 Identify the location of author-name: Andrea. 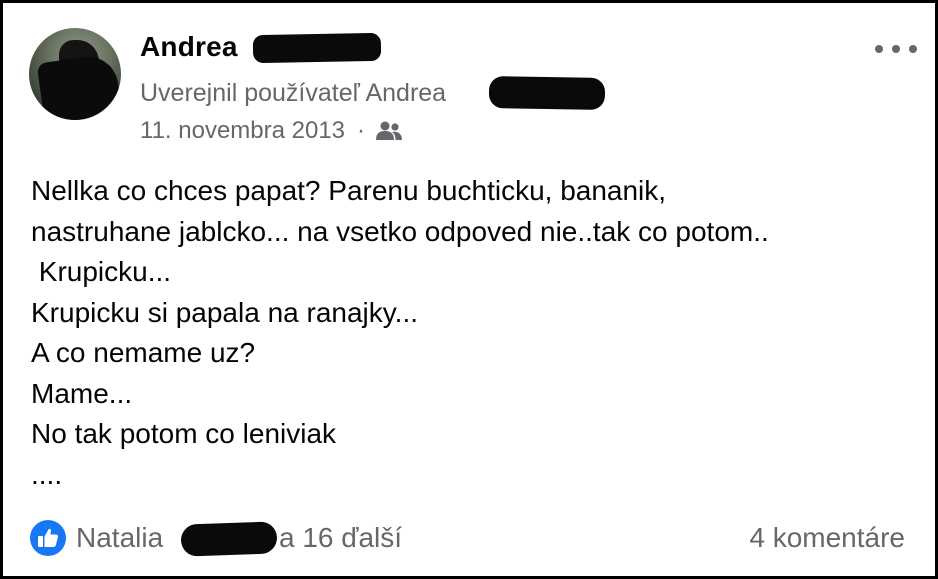
(189, 47).